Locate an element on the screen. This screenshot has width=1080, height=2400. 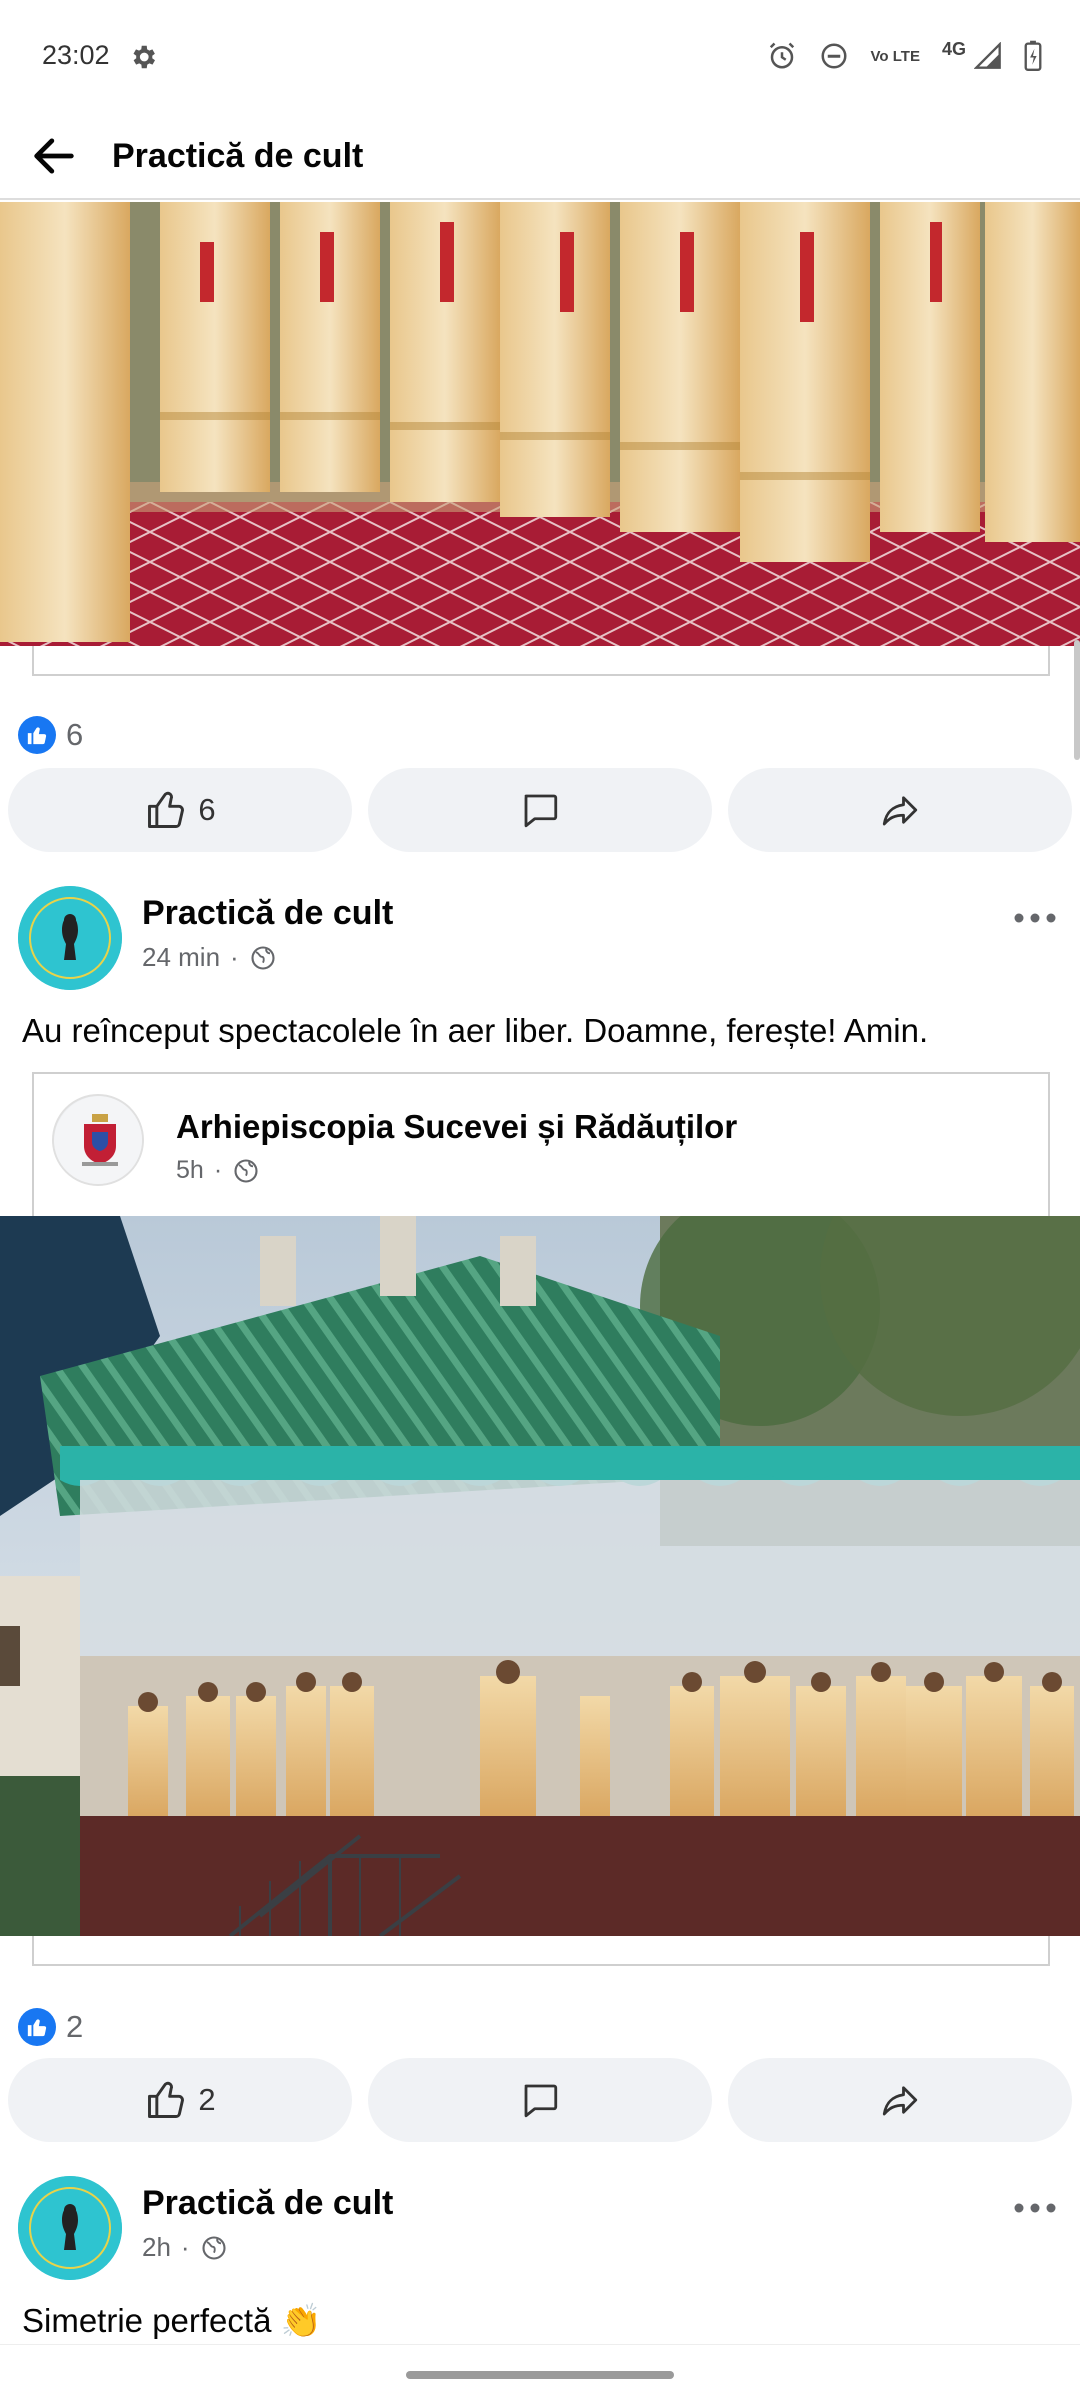
shared-meta: 5h · is located at coordinates (218, 1170).